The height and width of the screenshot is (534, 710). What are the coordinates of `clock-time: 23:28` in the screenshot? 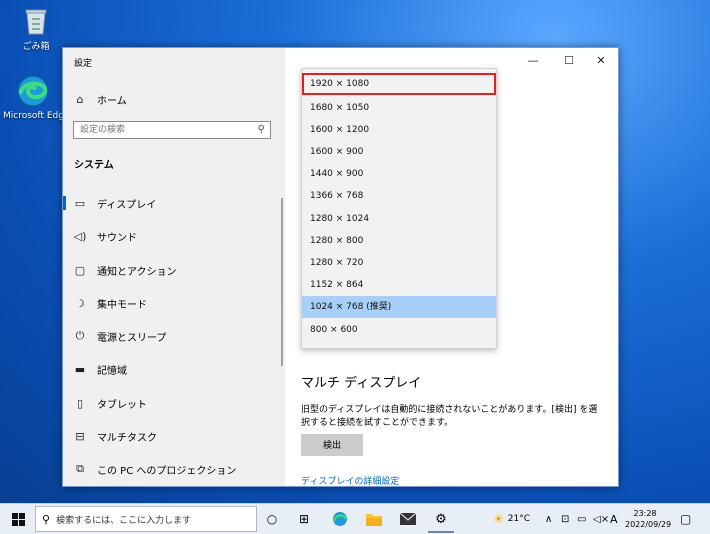 It's located at (645, 513).